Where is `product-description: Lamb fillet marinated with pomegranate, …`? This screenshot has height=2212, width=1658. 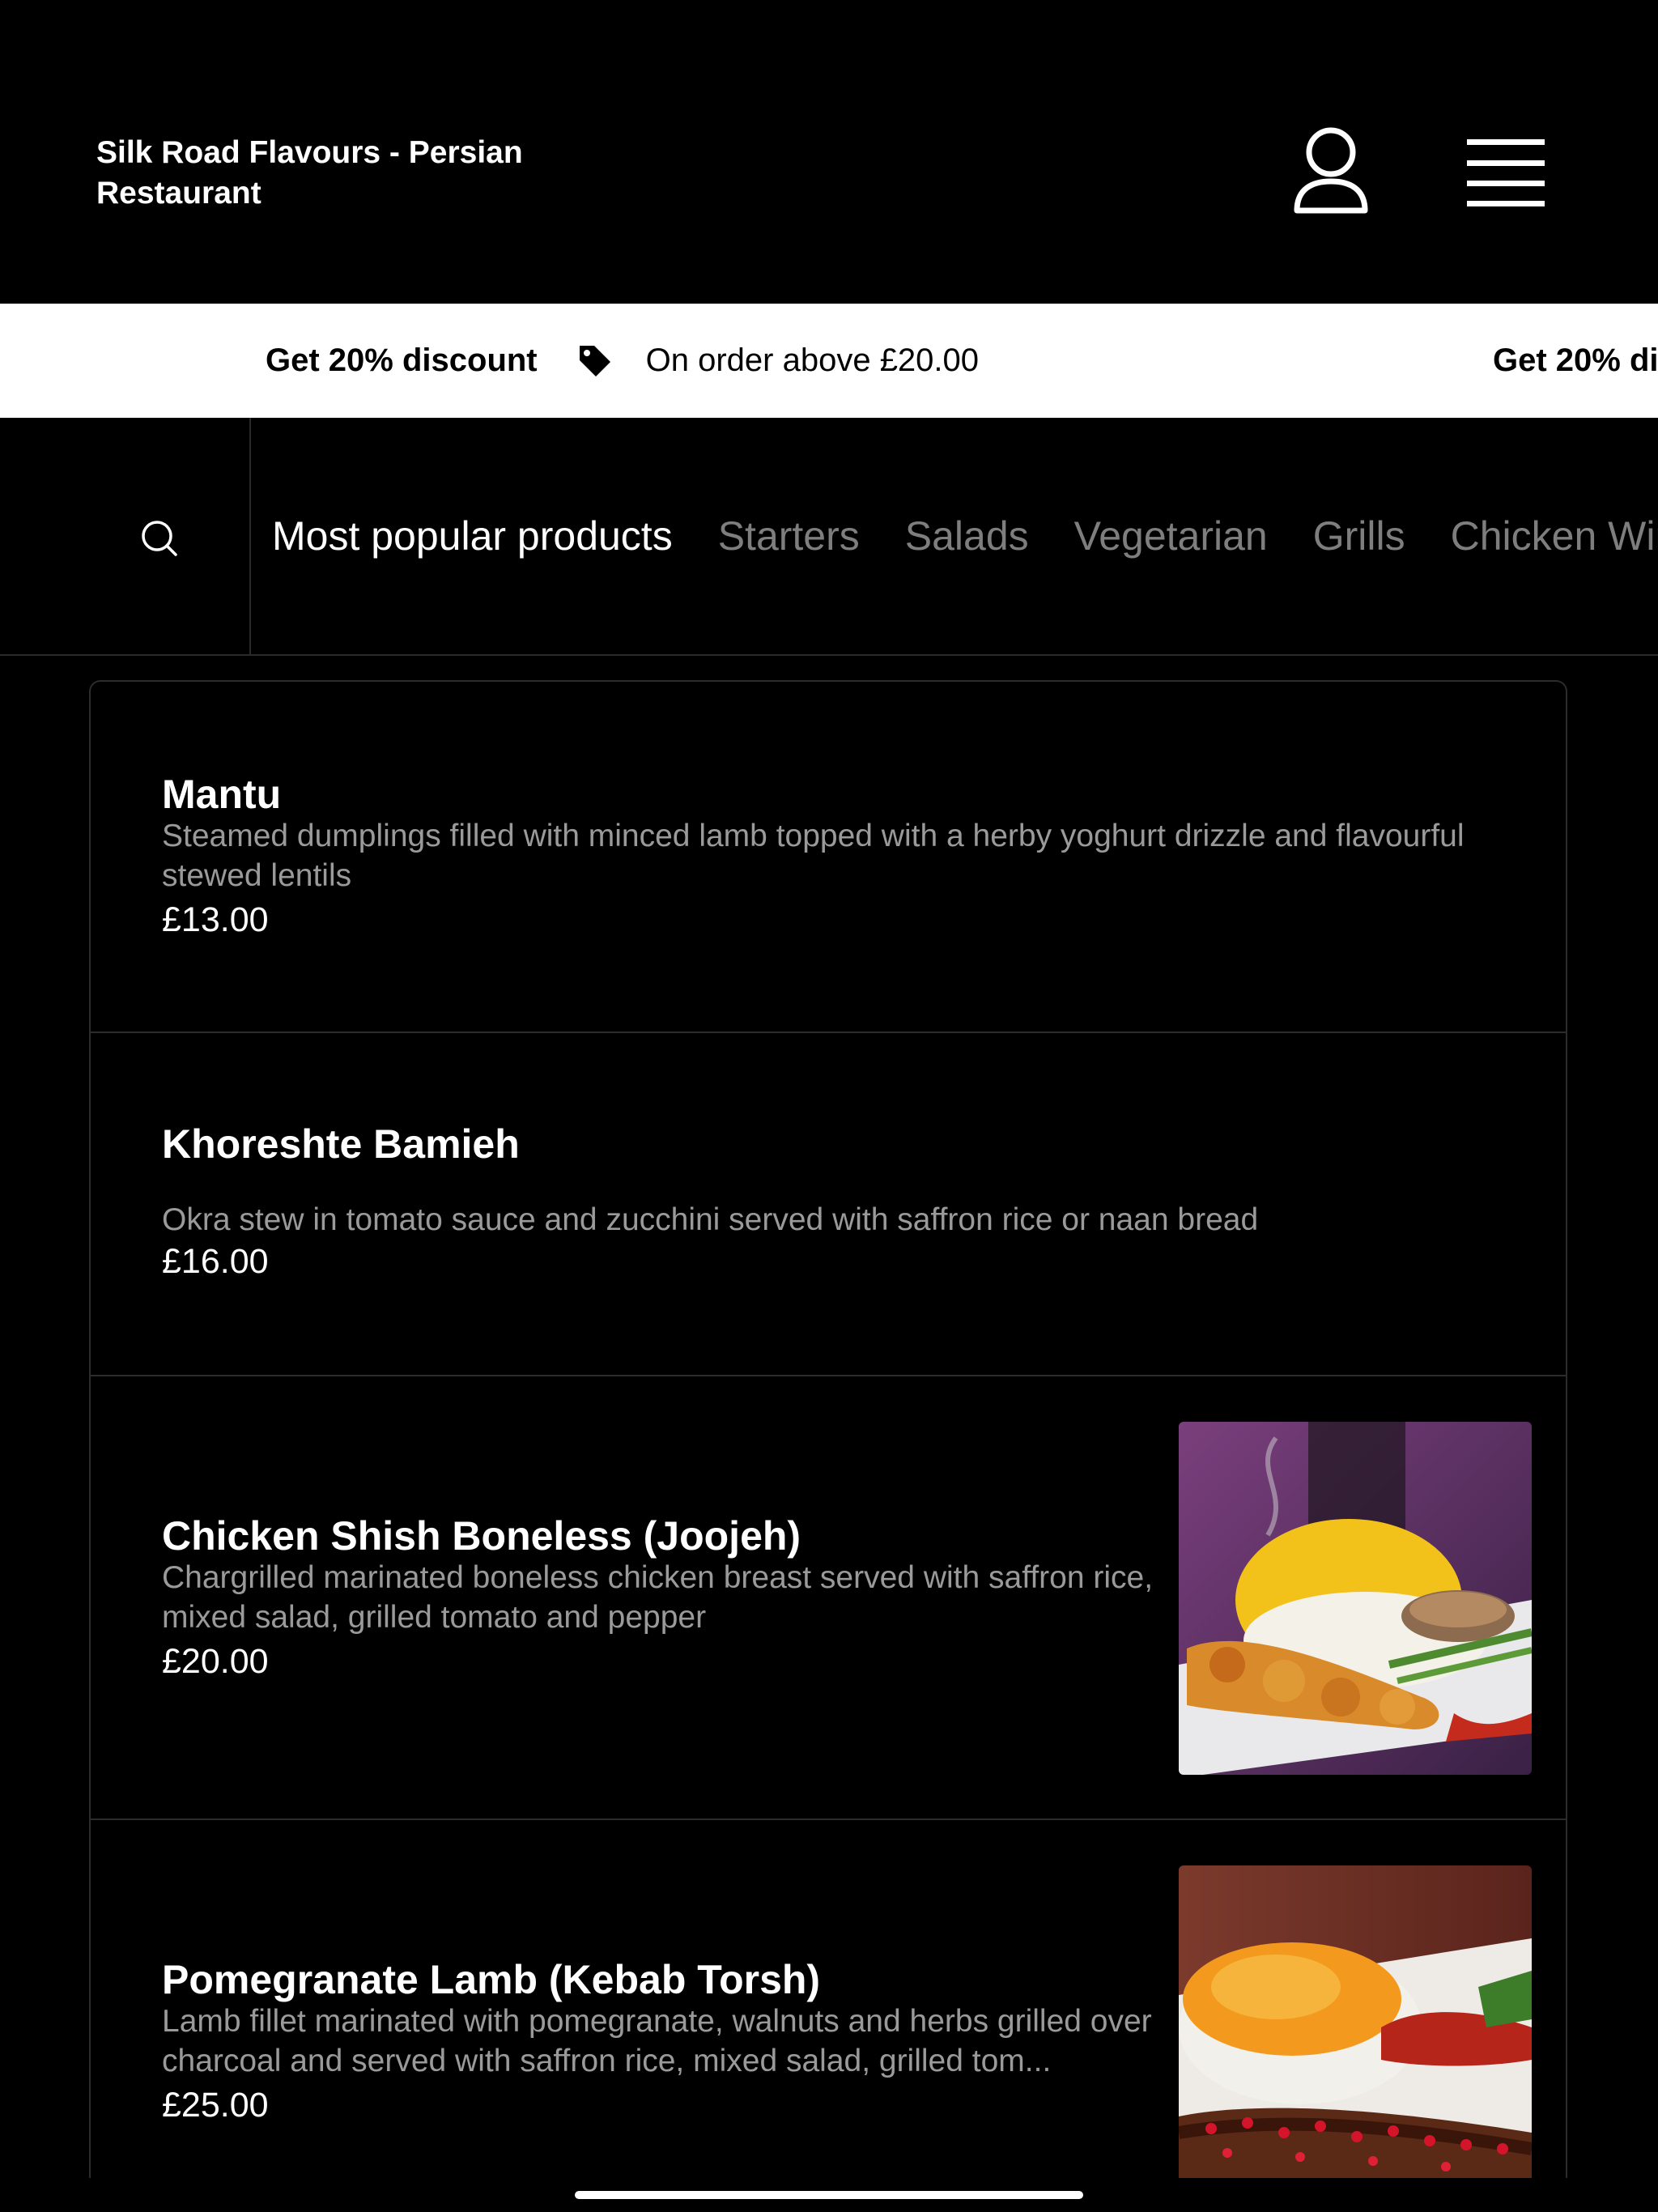
product-description: Lamb fillet marinated with pomegranate, … is located at coordinates (657, 2041).